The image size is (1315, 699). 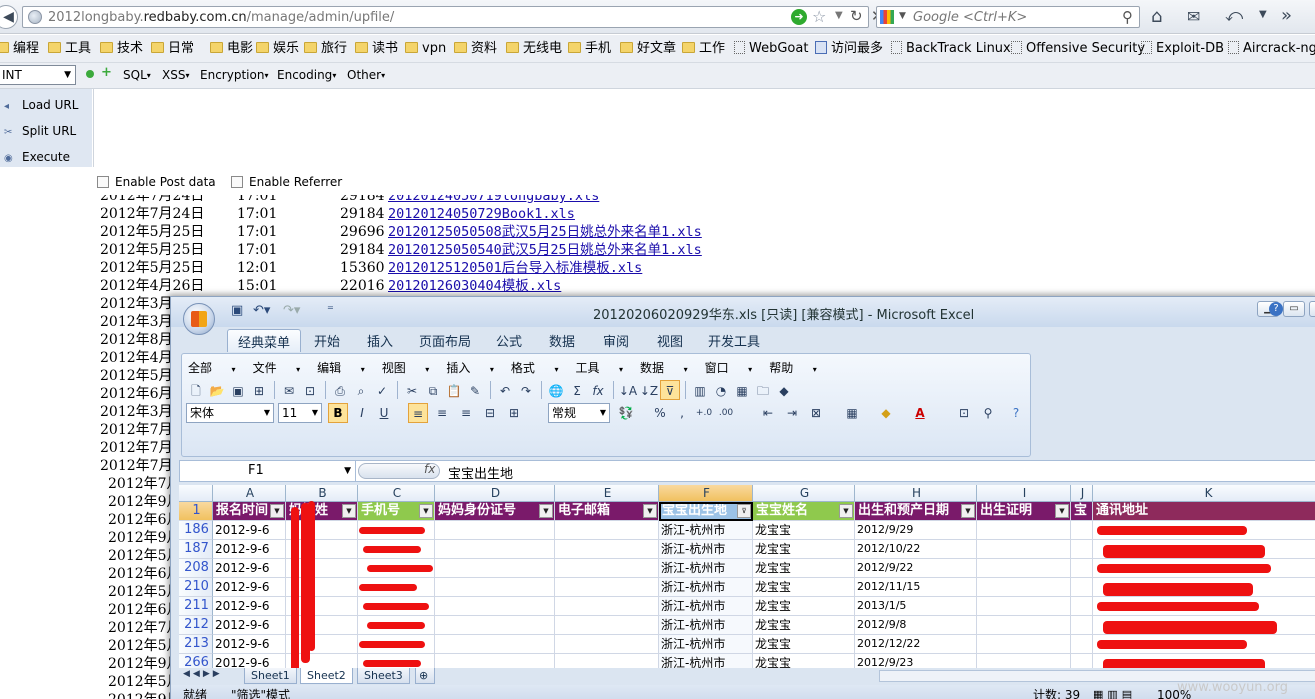 I want to click on table-cell: 2012/9/23, so click(x=916, y=661).